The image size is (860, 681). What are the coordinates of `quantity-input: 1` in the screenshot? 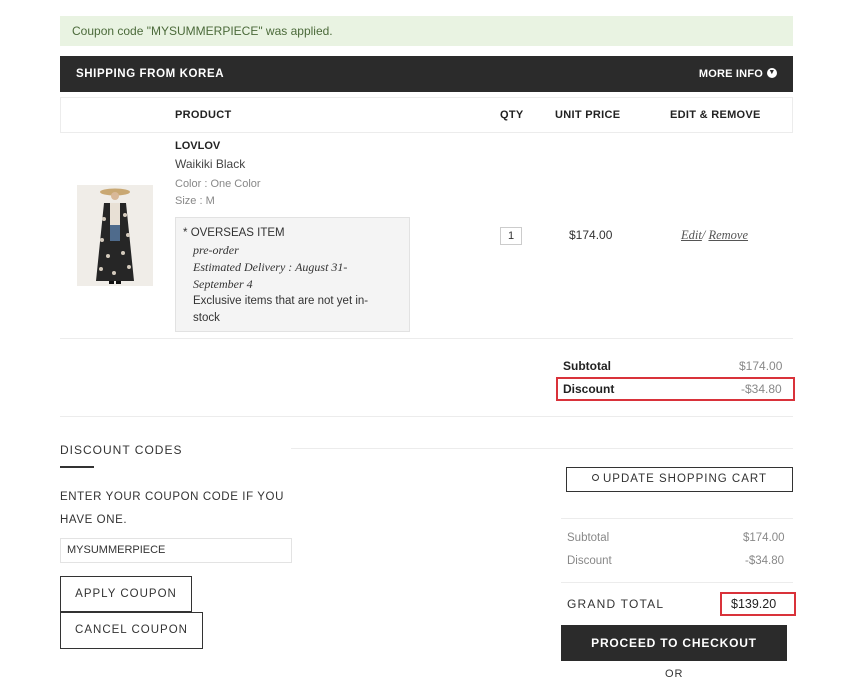 It's located at (511, 236).